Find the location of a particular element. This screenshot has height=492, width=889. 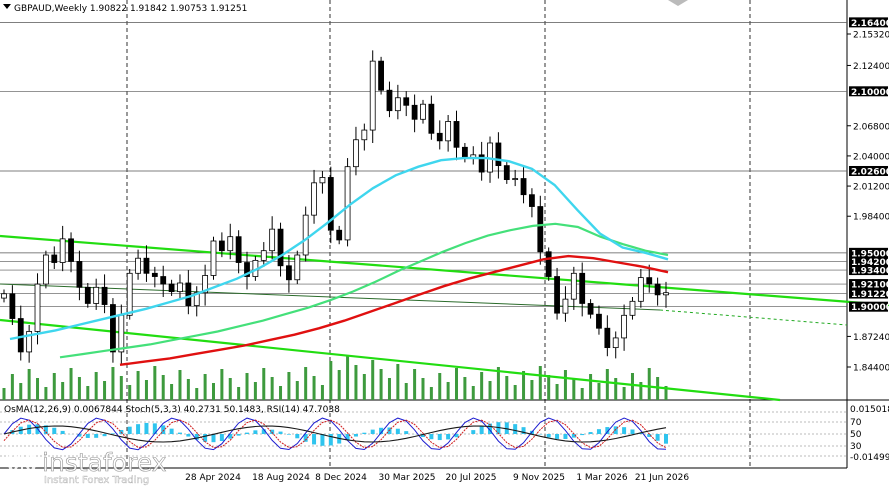

osc-axis-50: 50 is located at coordinates (856, 435).